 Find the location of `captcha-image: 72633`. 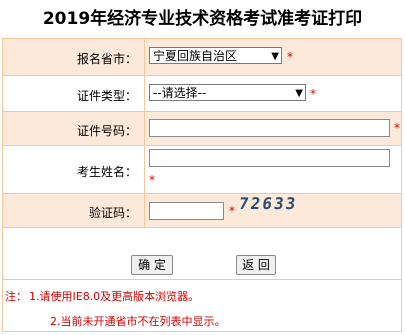

captcha-image: 72633 is located at coordinates (273, 204).